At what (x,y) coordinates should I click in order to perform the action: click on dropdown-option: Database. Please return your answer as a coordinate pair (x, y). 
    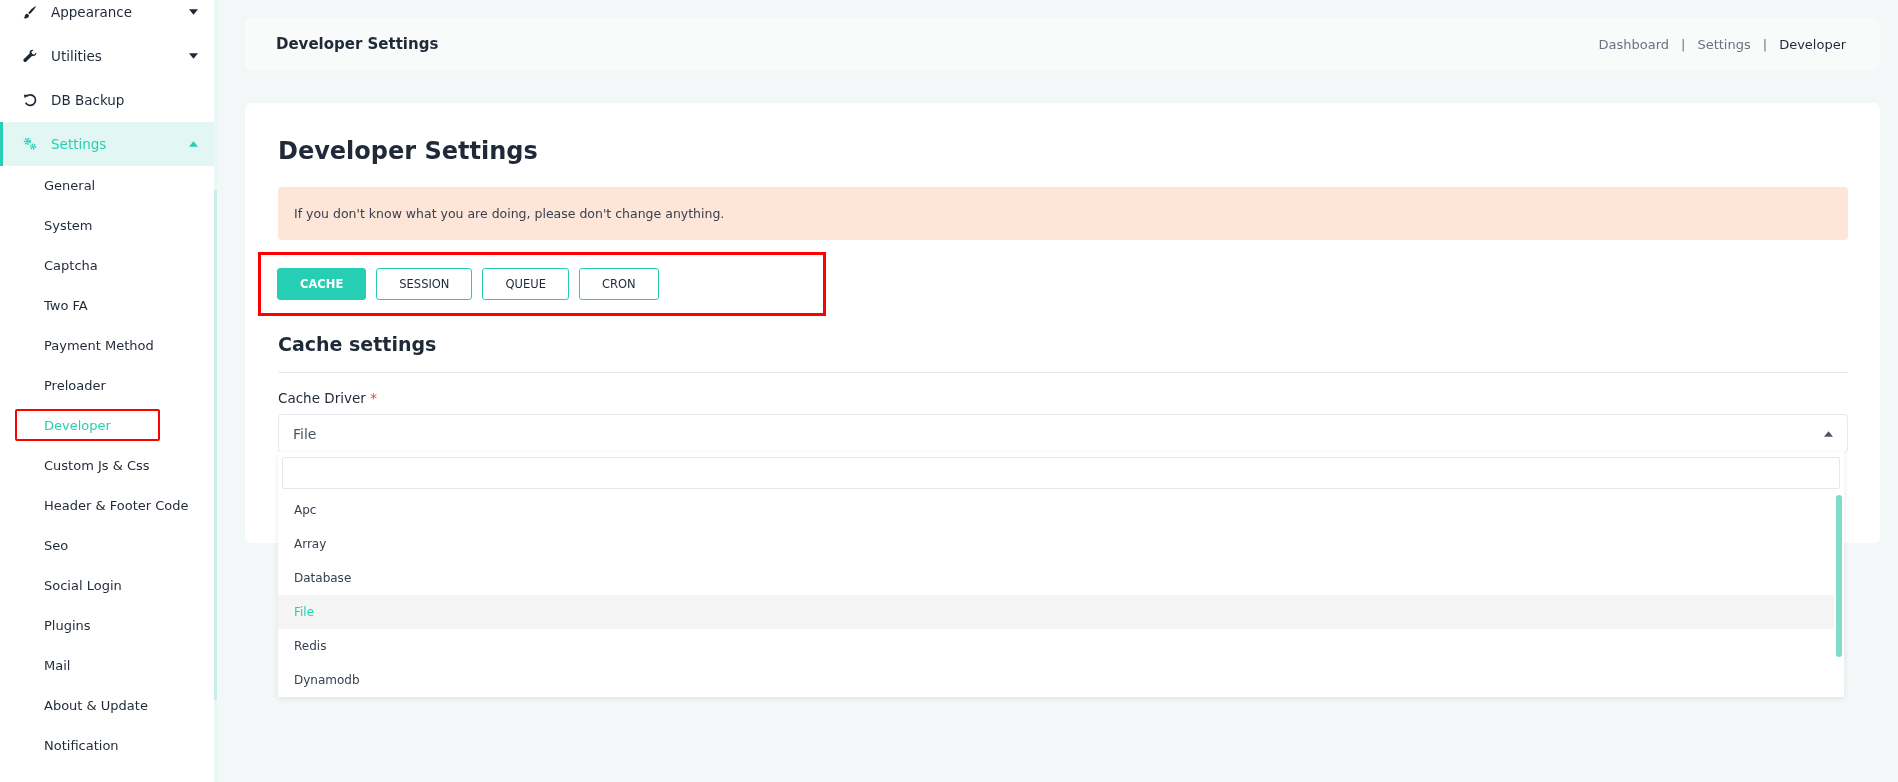
    Looking at the image, I should click on (1056, 578).